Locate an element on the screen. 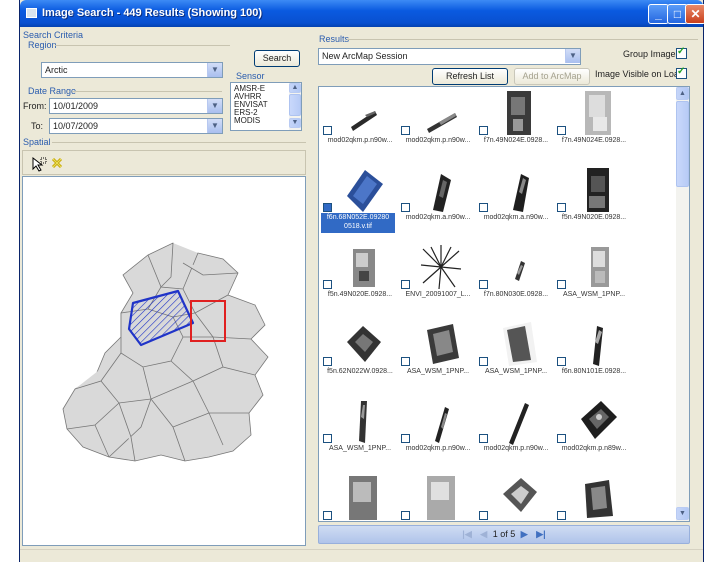 This screenshot has width=704, height=562. clear-selection-icon is located at coordinates (57, 163).